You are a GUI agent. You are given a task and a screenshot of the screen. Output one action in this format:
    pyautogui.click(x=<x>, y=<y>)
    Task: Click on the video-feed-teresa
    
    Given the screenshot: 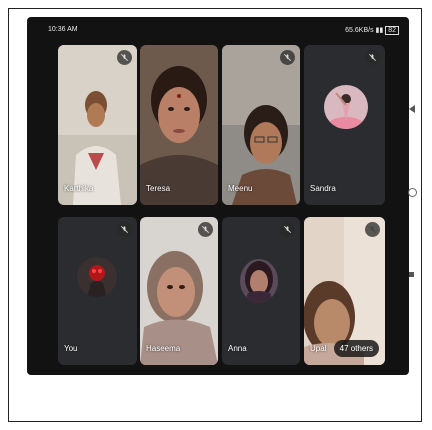 What is the action you would take?
    pyautogui.click(x=179, y=125)
    